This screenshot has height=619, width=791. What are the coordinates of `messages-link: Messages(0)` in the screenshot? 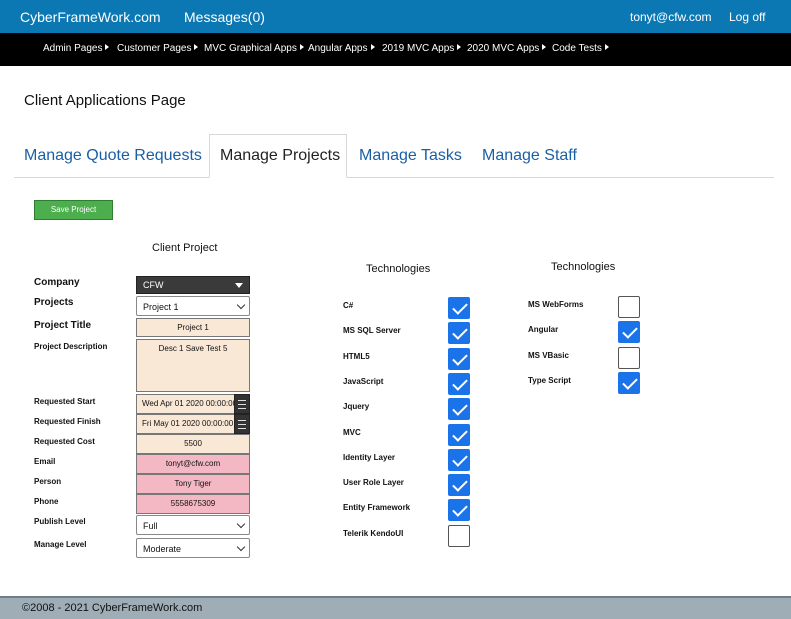 It's located at (224, 17).